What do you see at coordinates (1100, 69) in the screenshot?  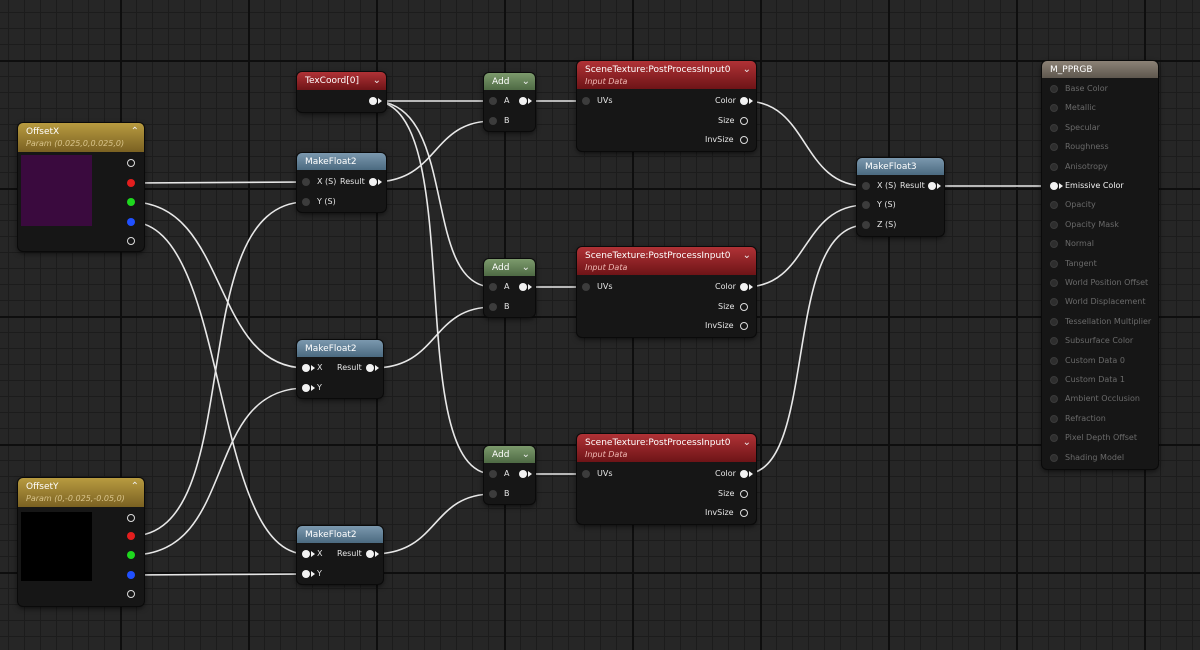 I see `node-header: M_PPRGB` at bounding box center [1100, 69].